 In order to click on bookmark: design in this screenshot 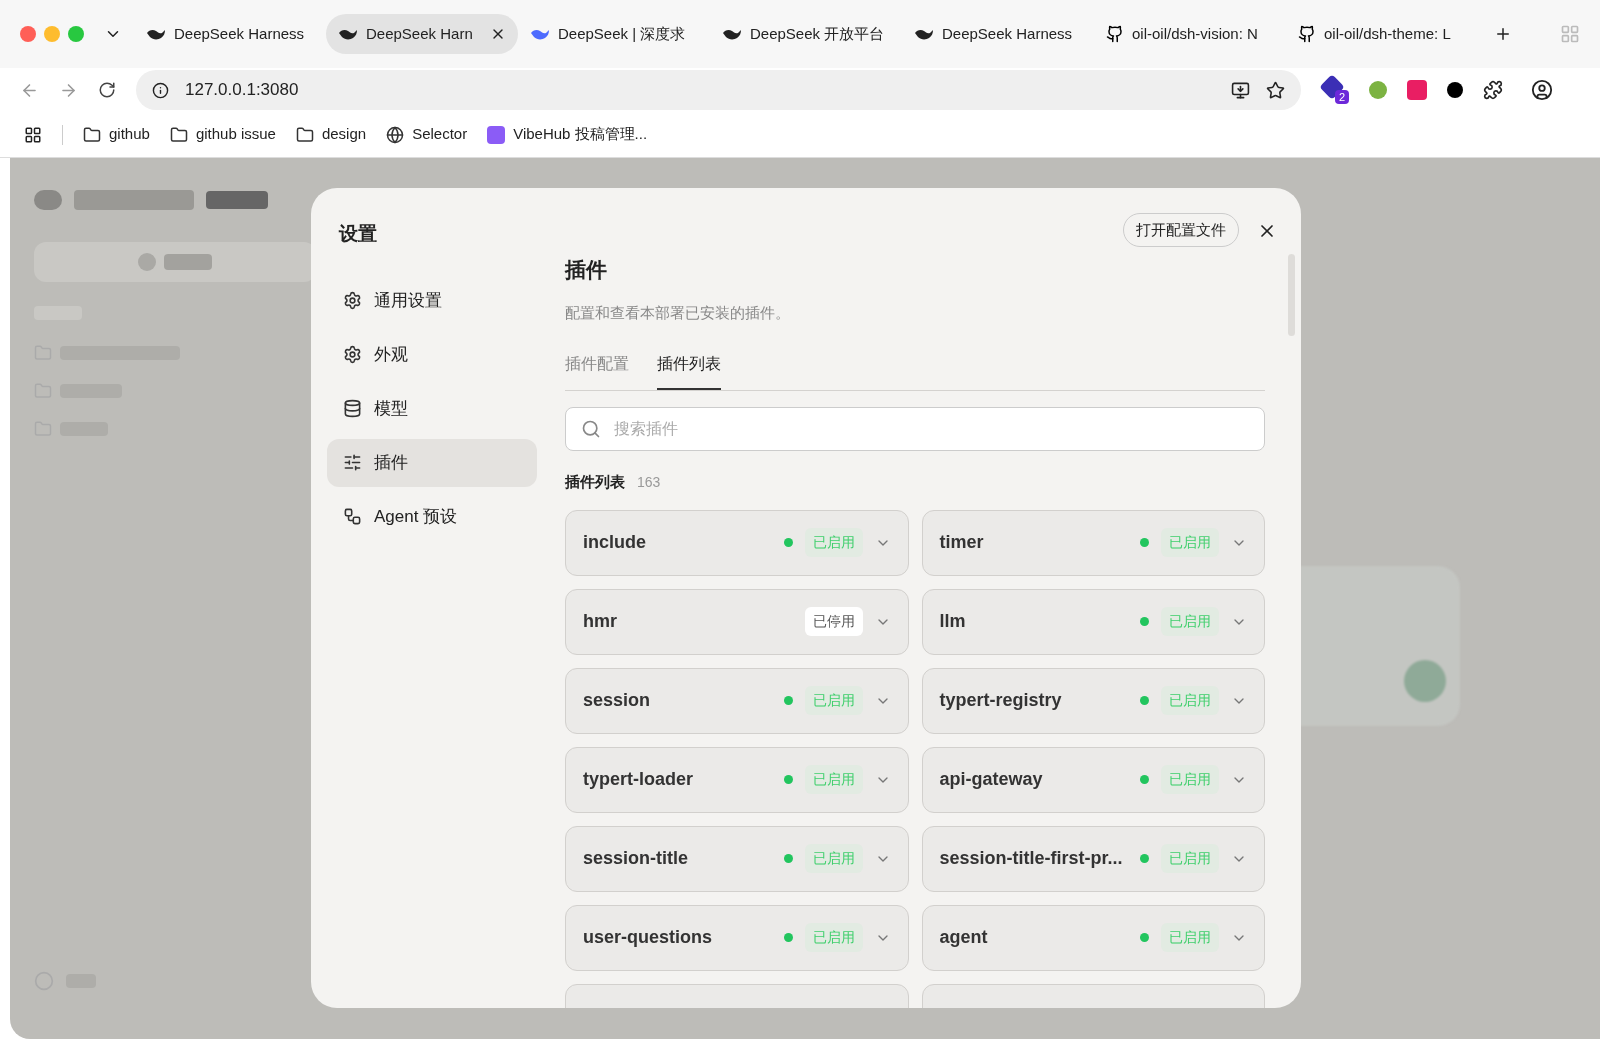, I will do `click(331, 134)`.